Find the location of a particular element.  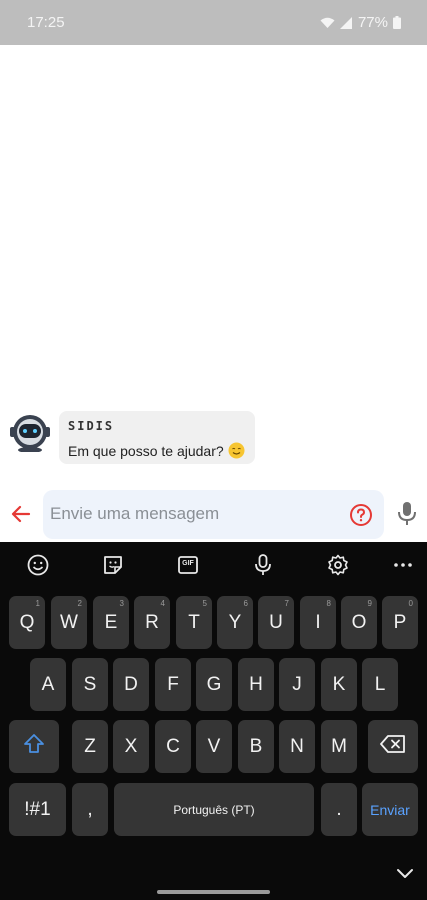

key-y: 6Y is located at coordinates (235, 622).